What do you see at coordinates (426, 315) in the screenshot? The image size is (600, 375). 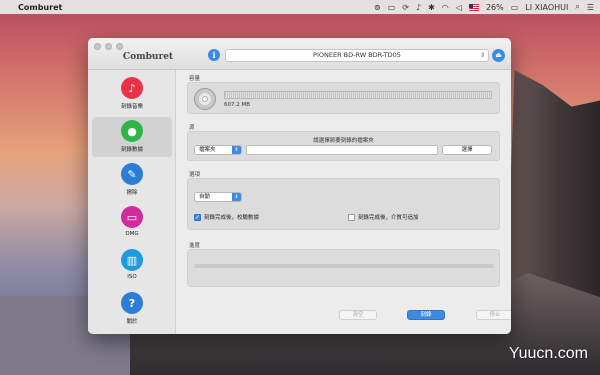 I see `burn-button: 刻錄` at bounding box center [426, 315].